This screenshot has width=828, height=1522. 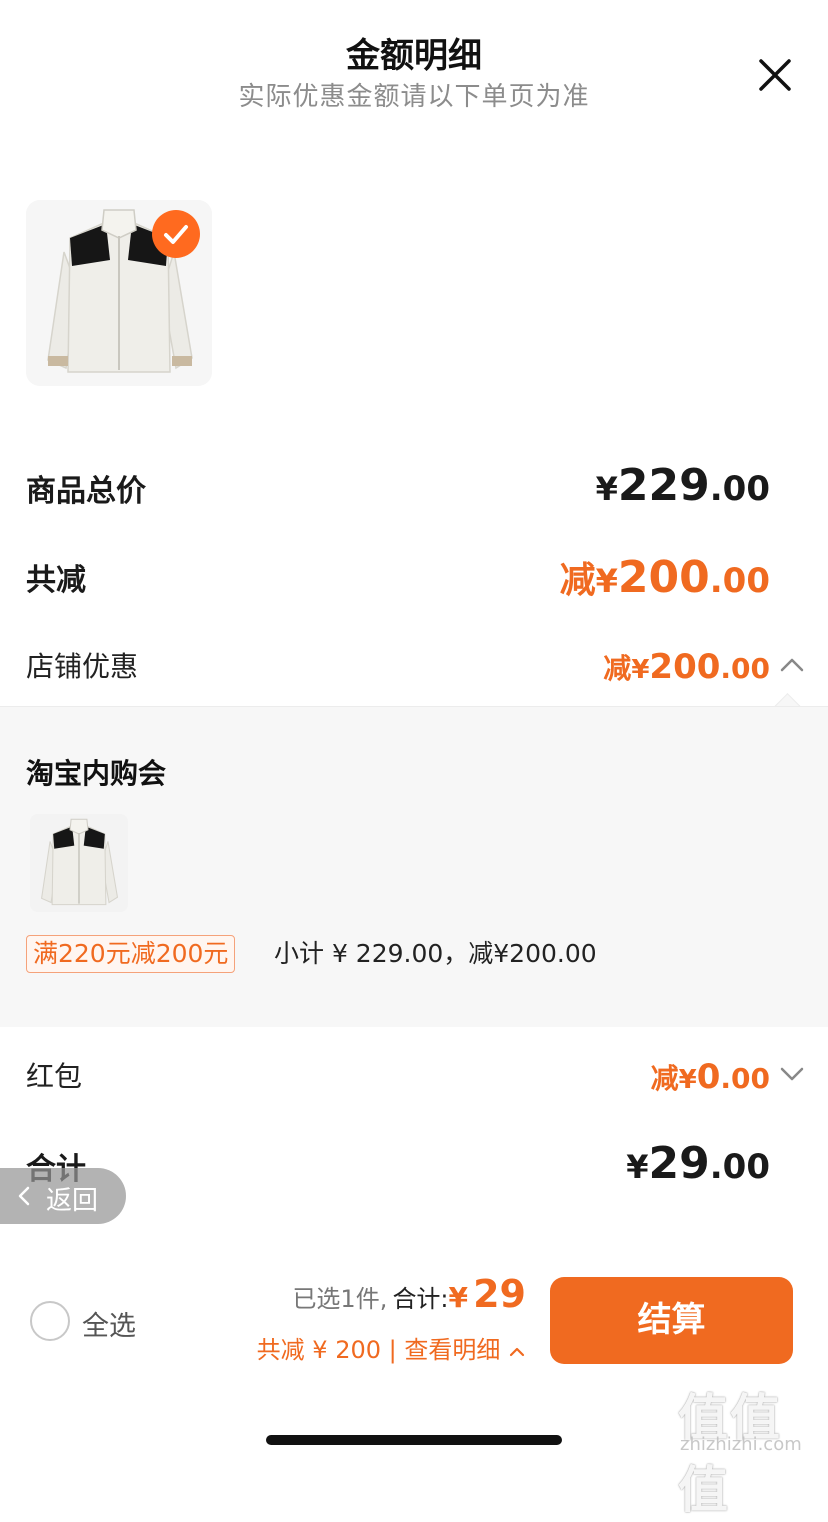 What do you see at coordinates (50, 1321) in the screenshot?
I see `select-all-radio` at bounding box center [50, 1321].